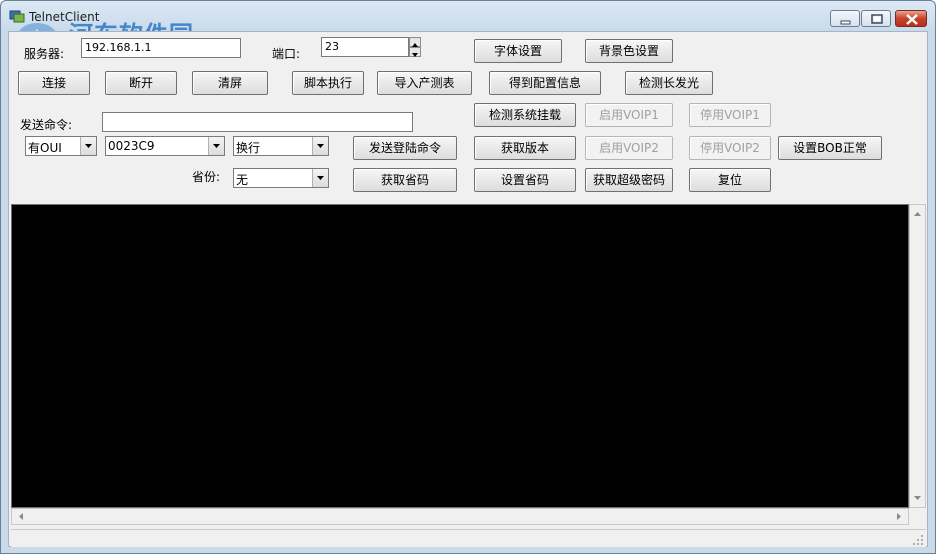 This screenshot has width=936, height=554. Describe the element at coordinates (918, 540) in the screenshot. I see `resize-grip-icon` at that location.